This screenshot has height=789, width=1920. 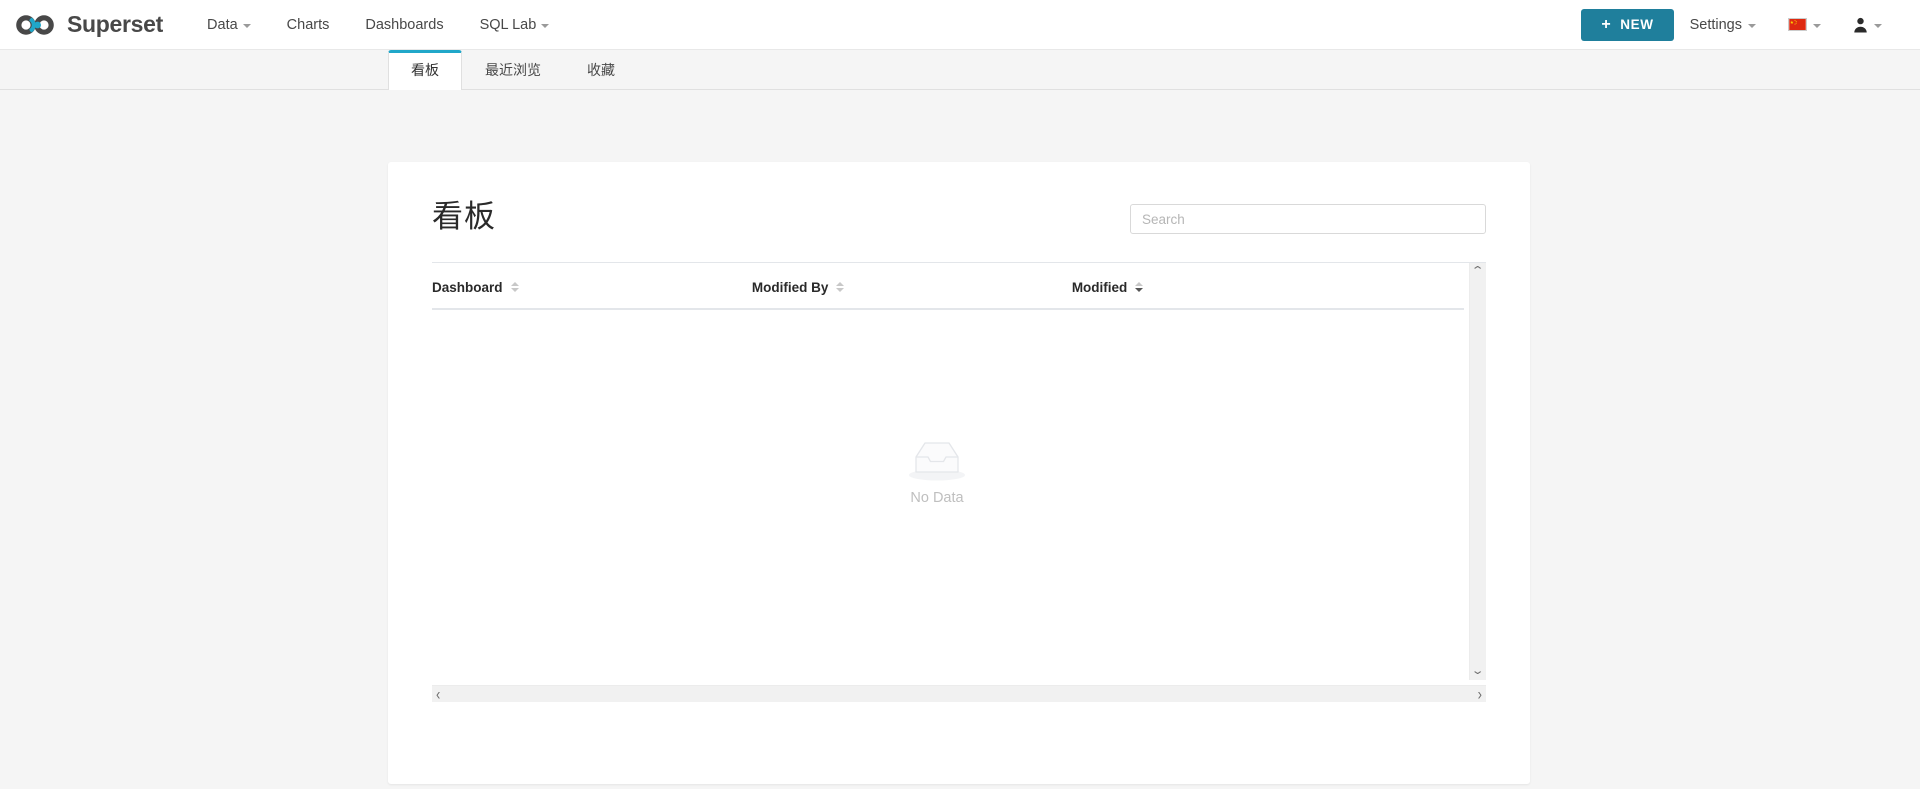 I want to click on settings-menu: Settings, so click(x=1723, y=25).